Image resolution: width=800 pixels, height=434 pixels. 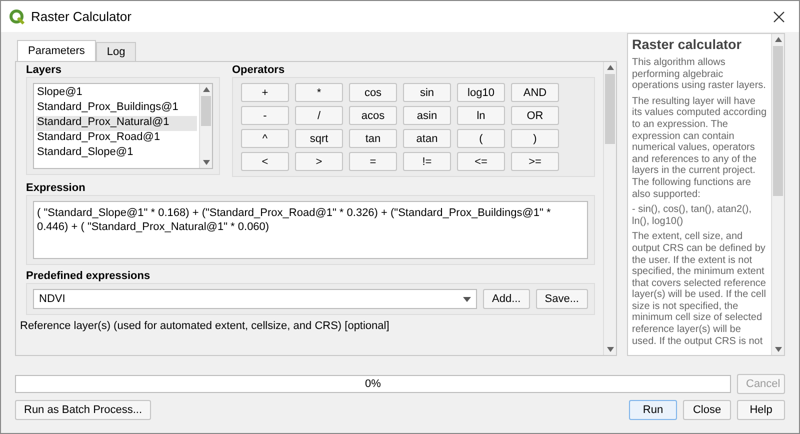 I want to click on window-title: Raster Calculator, so click(x=81, y=16).